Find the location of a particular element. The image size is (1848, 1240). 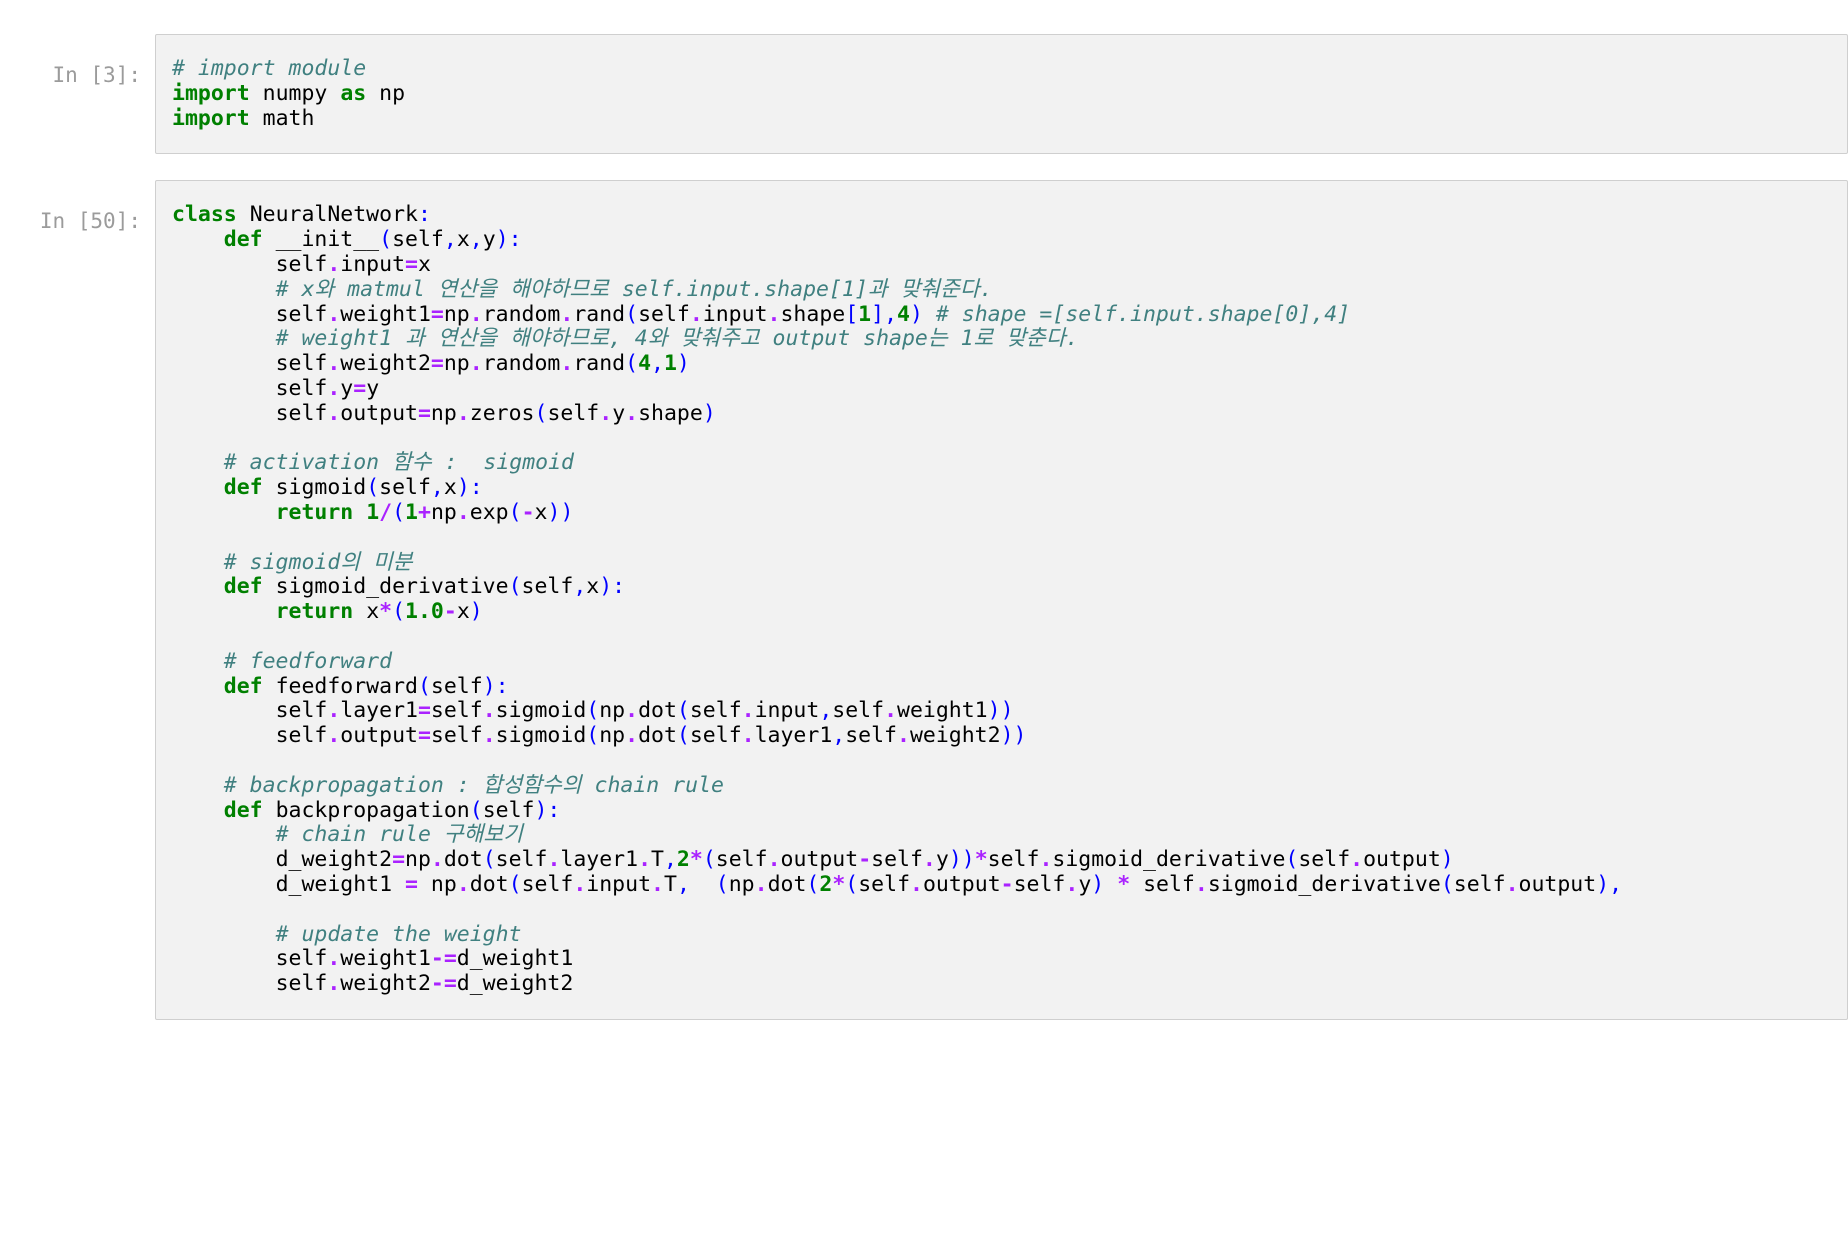

code-line: def sigmoid_derivative(self,x): is located at coordinates (424, 587).